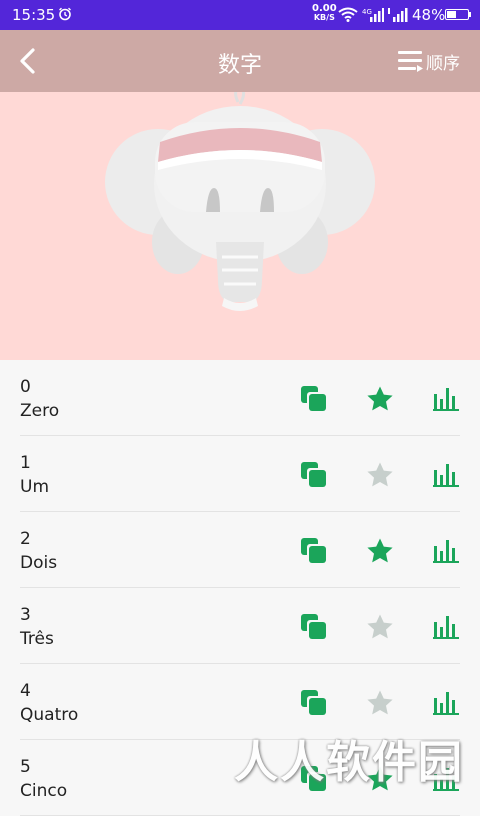  What do you see at coordinates (39, 563) in the screenshot?
I see `item-word: Dois` at bounding box center [39, 563].